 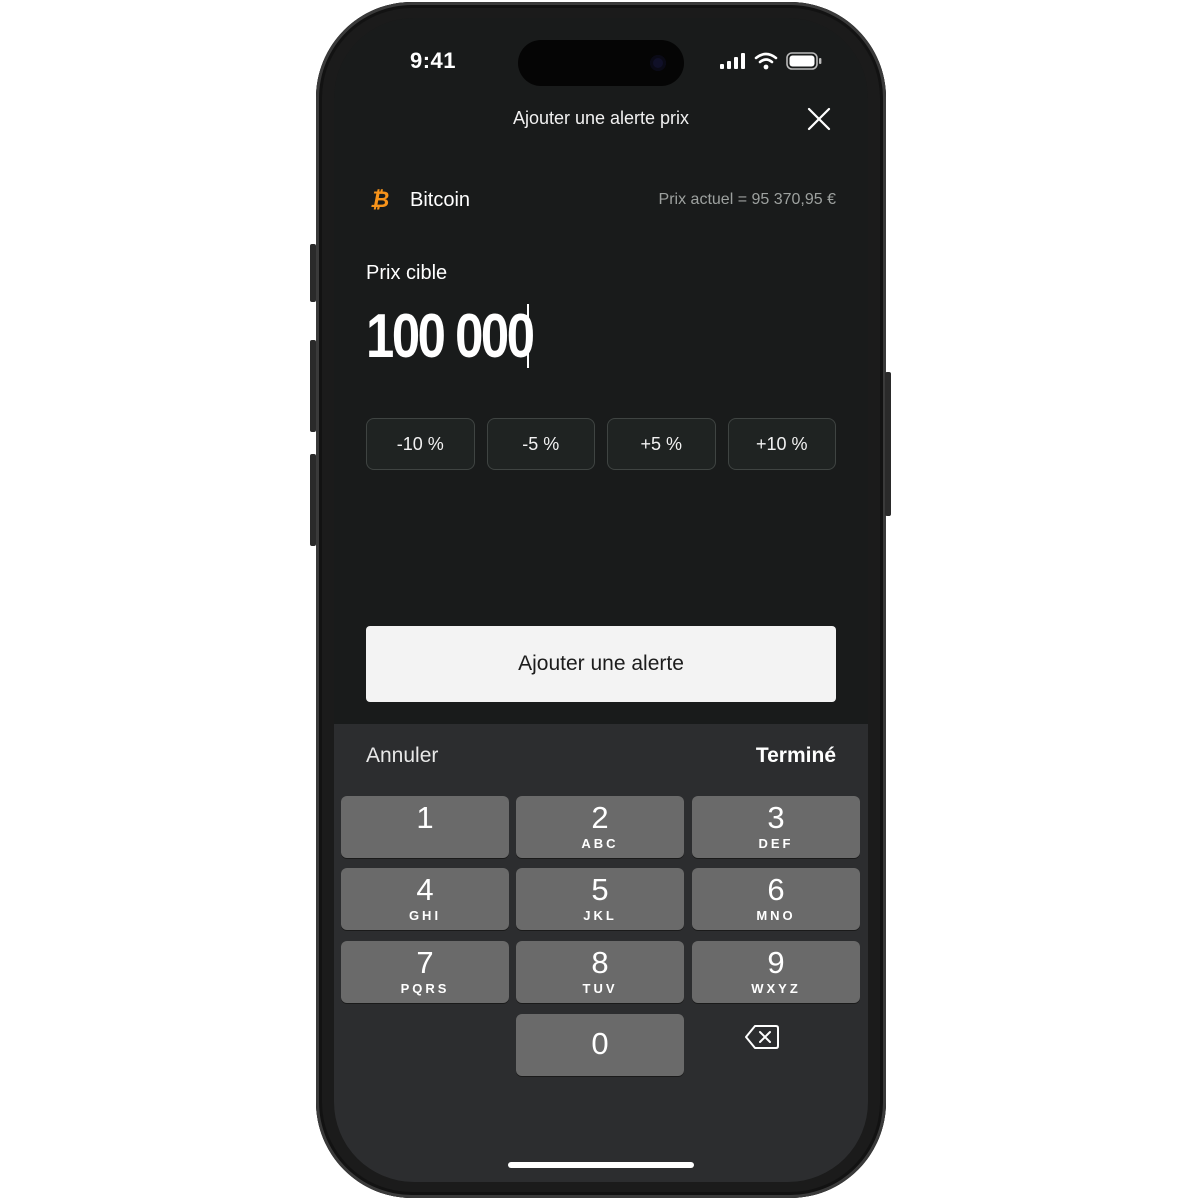 I want to click on backspace-key, so click(x=774, y=1042).